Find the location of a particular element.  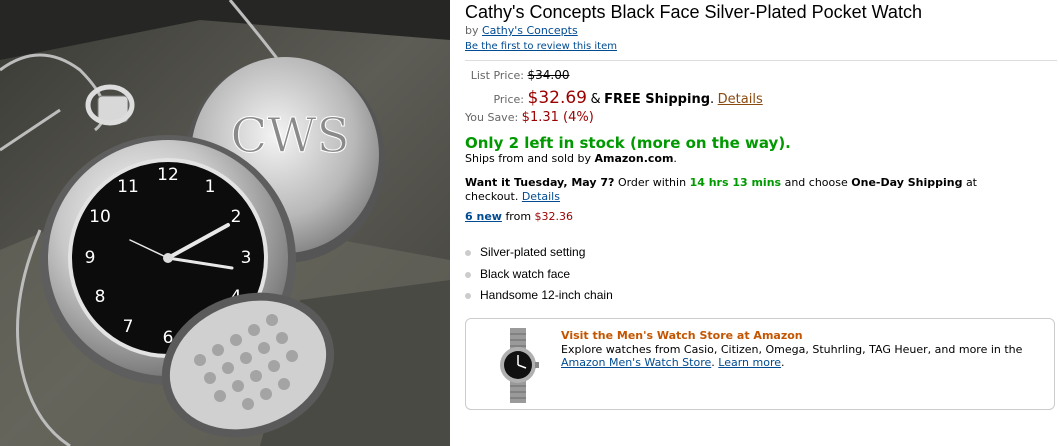

review-link-row: Be the first to review this item is located at coordinates (541, 46).